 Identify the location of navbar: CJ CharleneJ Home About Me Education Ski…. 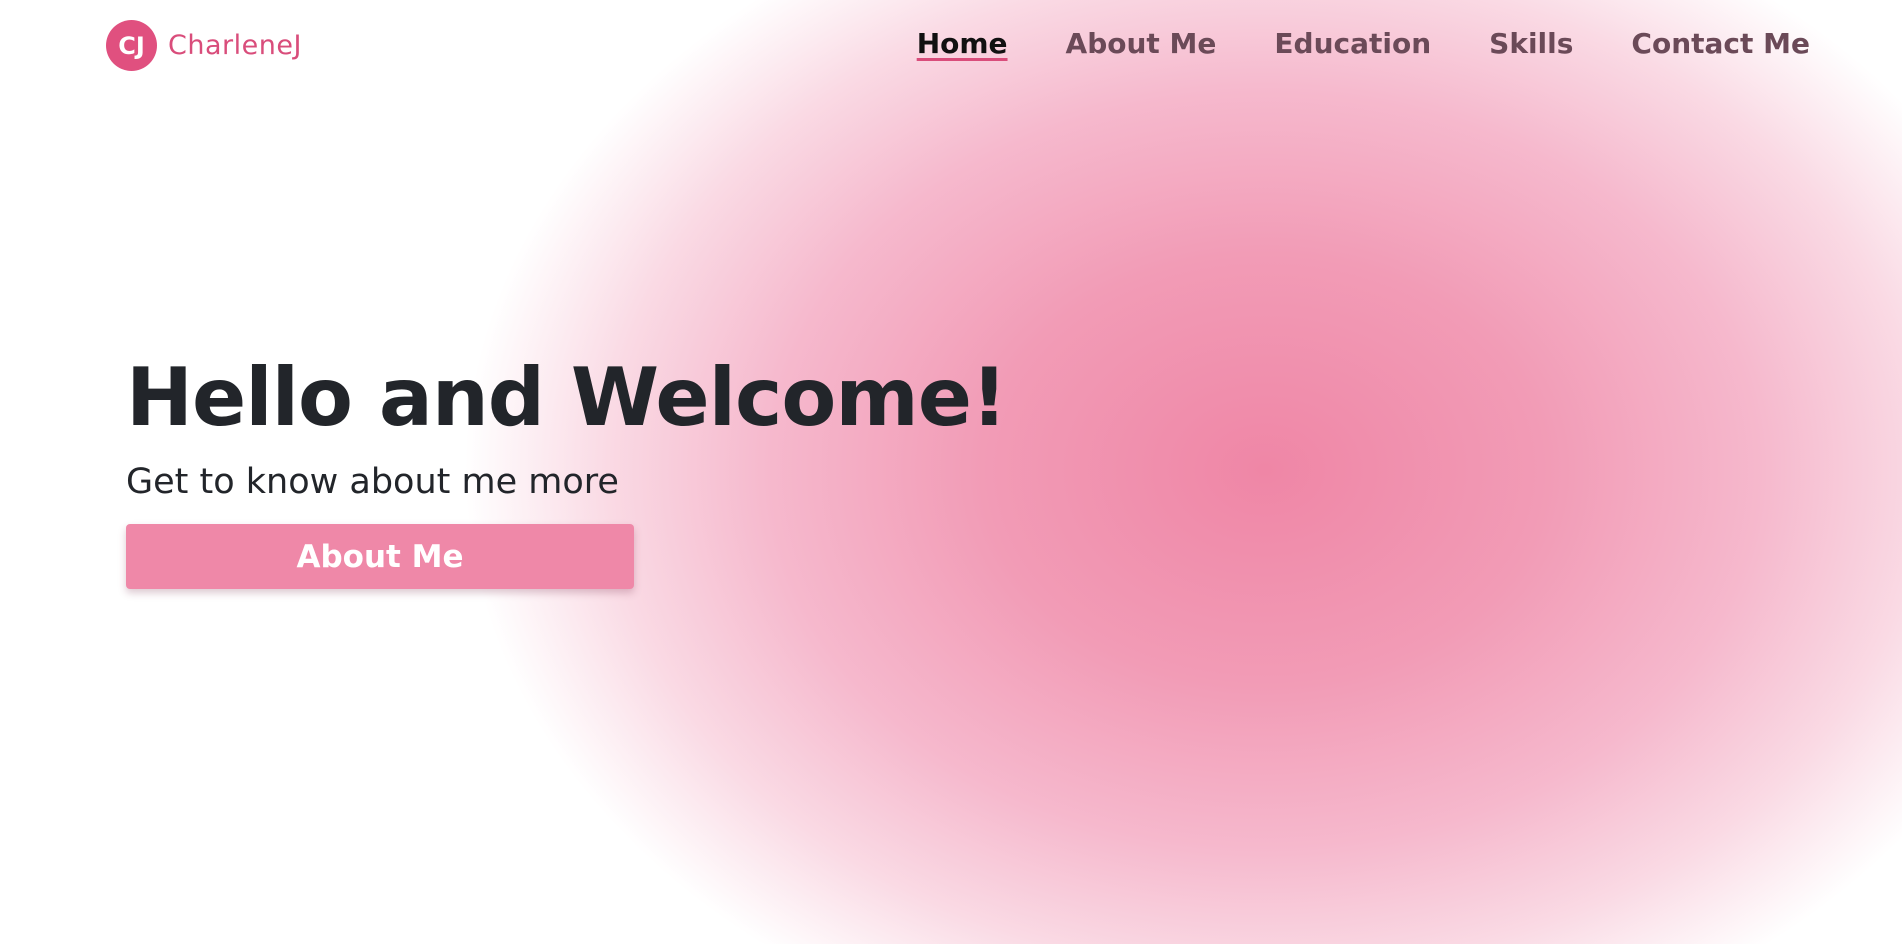
(951, 45).